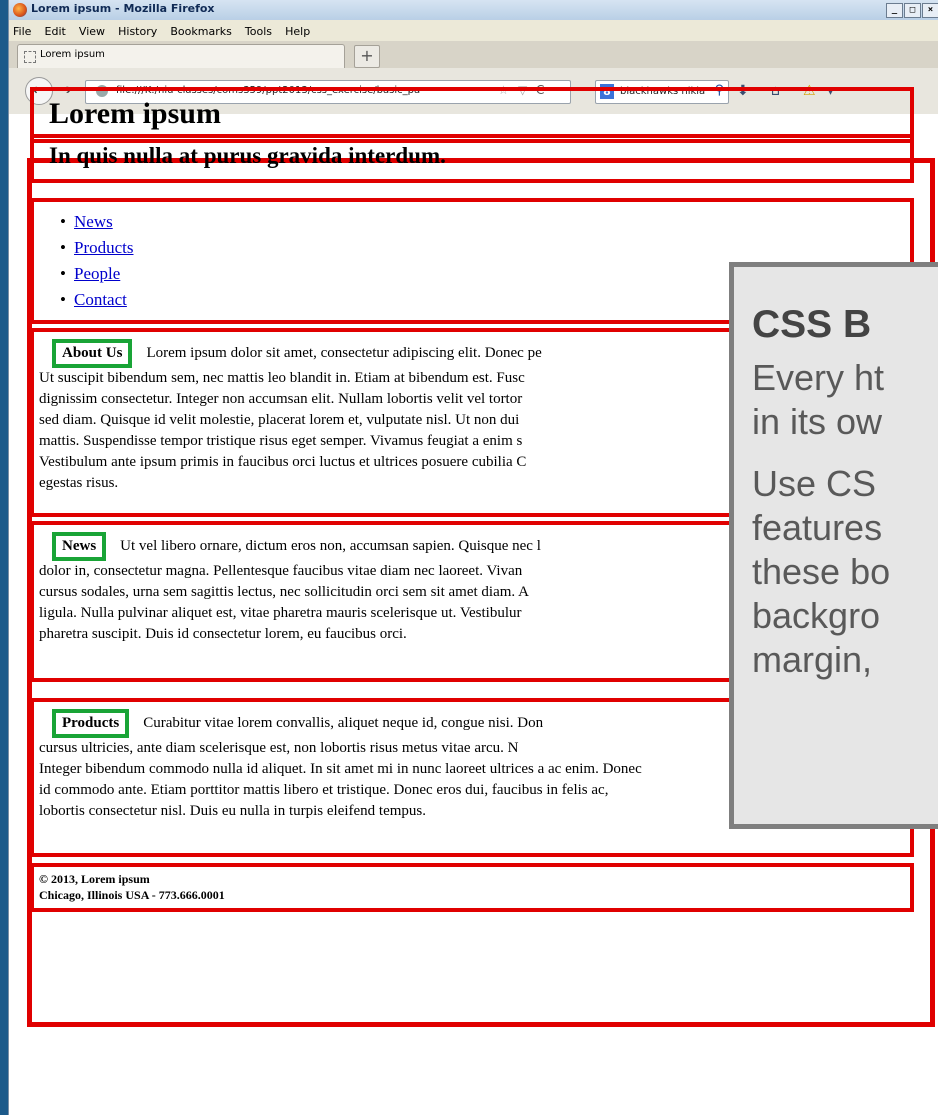 The image size is (938, 1115). Describe the element at coordinates (79, 483) in the screenshot. I see `about-line-6: egestas risus.` at that location.